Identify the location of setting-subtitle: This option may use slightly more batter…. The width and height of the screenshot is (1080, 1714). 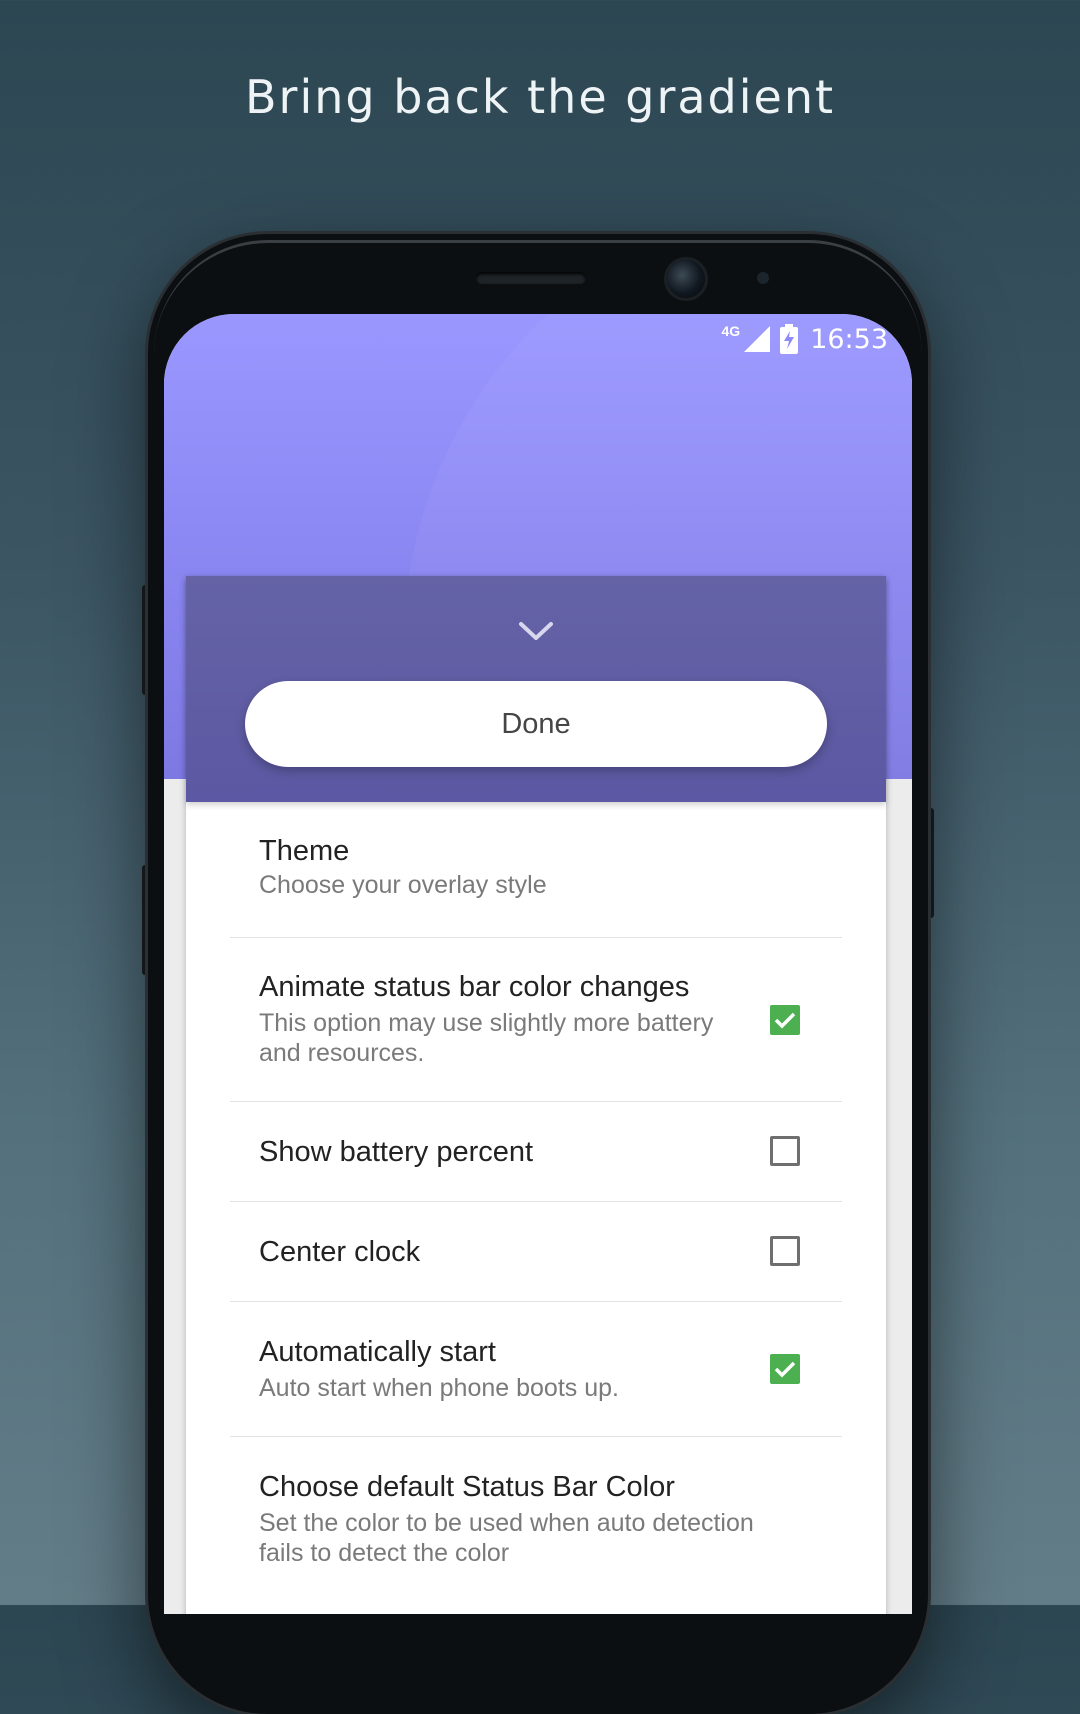
(486, 1038).